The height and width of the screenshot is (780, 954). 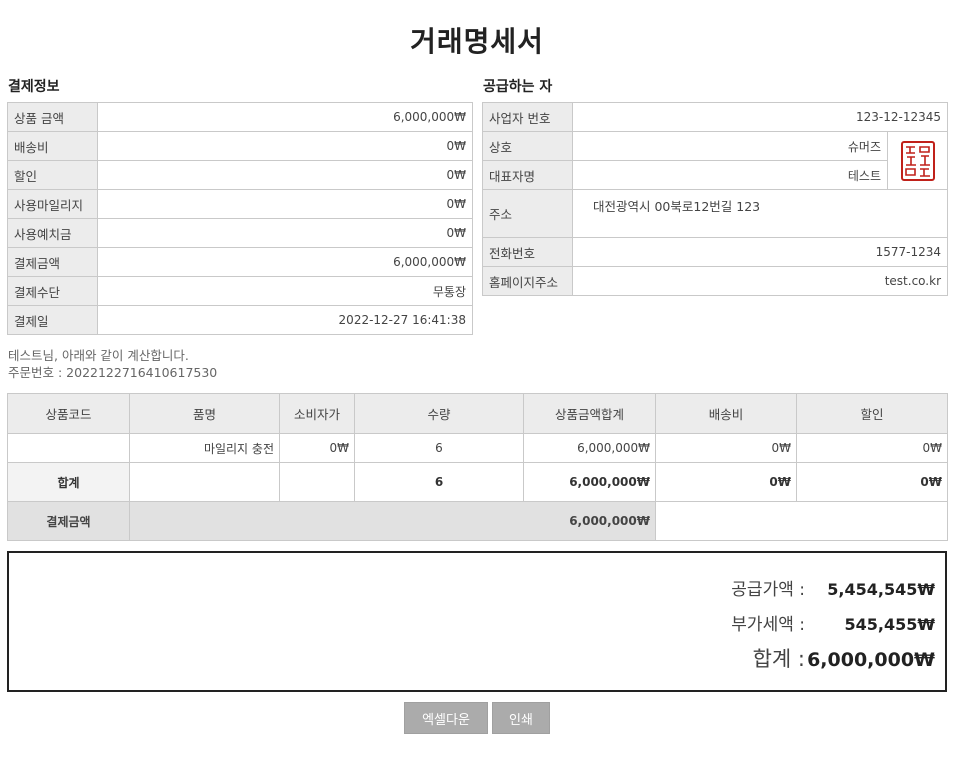 What do you see at coordinates (52, 291) in the screenshot?
I see `payment-label: 결제수단` at bounding box center [52, 291].